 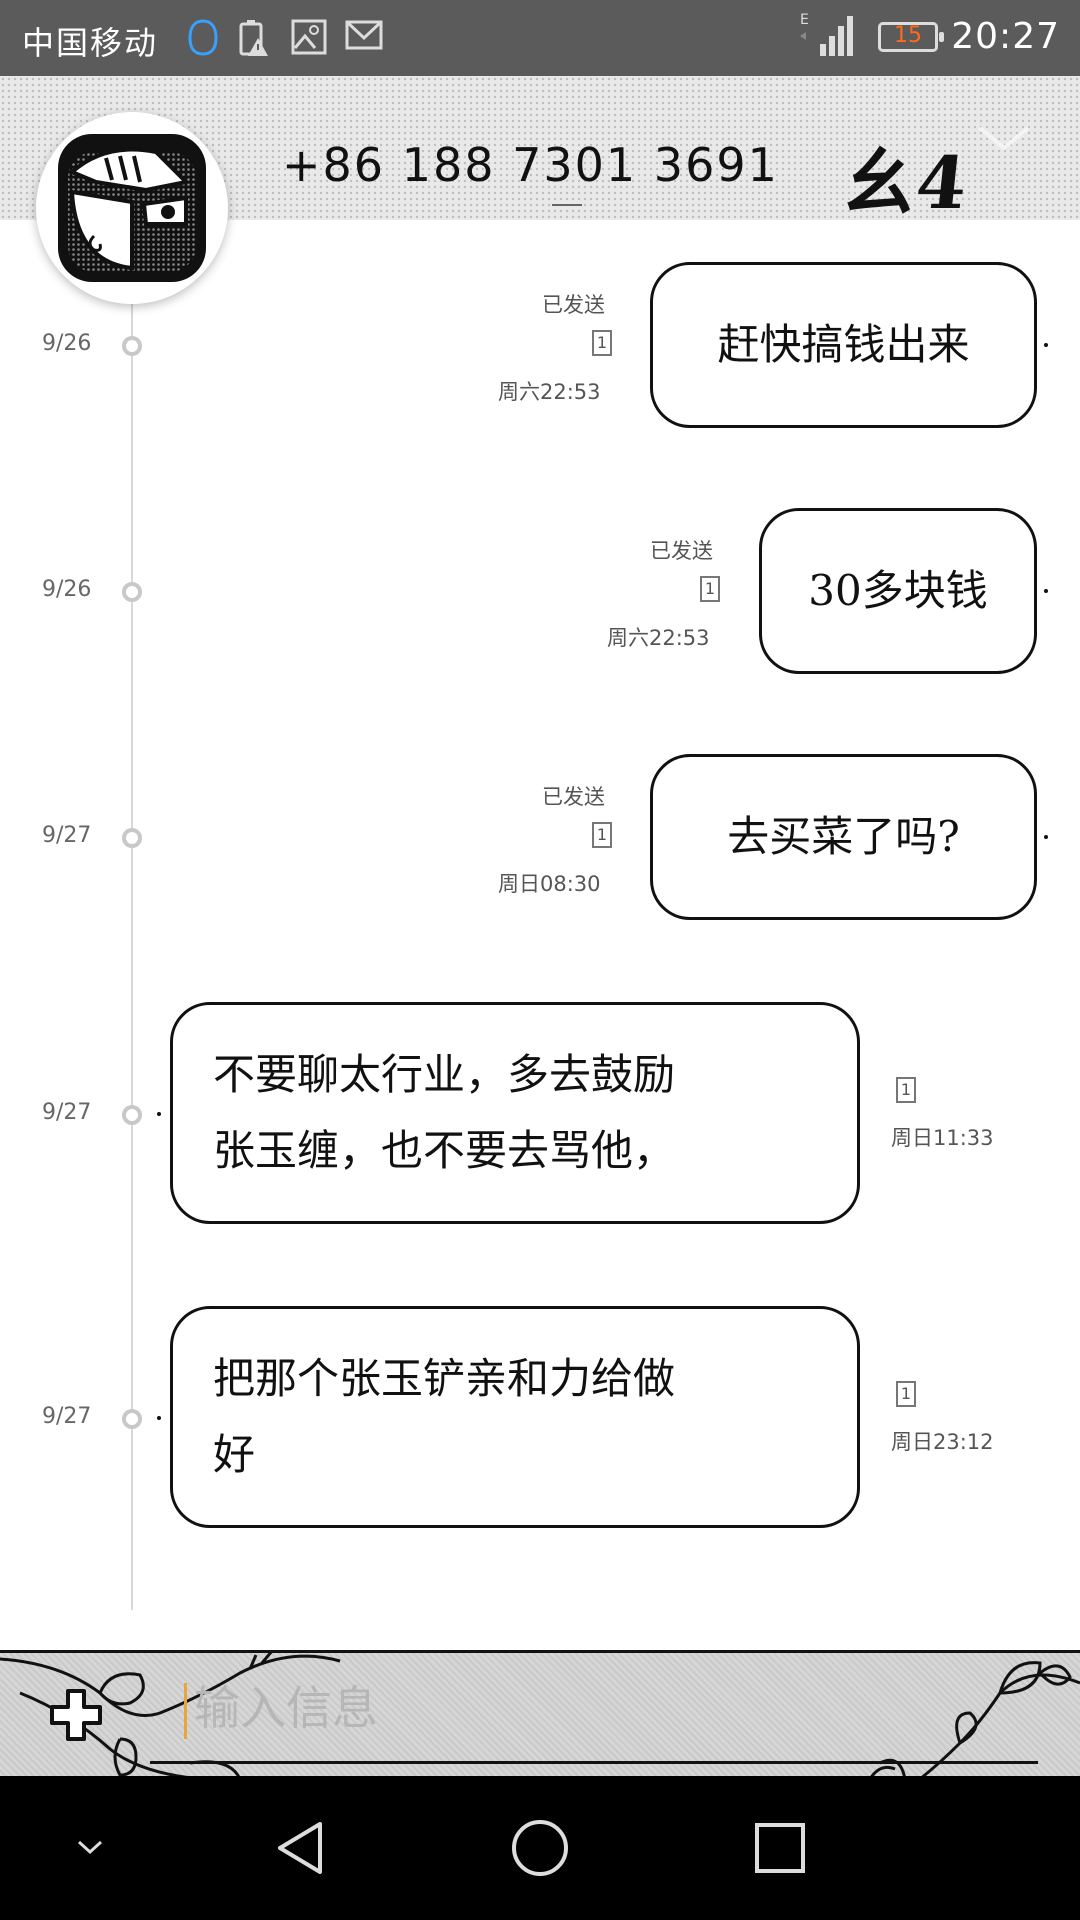 I want to click on back-icon, so click(x=300, y=1848).